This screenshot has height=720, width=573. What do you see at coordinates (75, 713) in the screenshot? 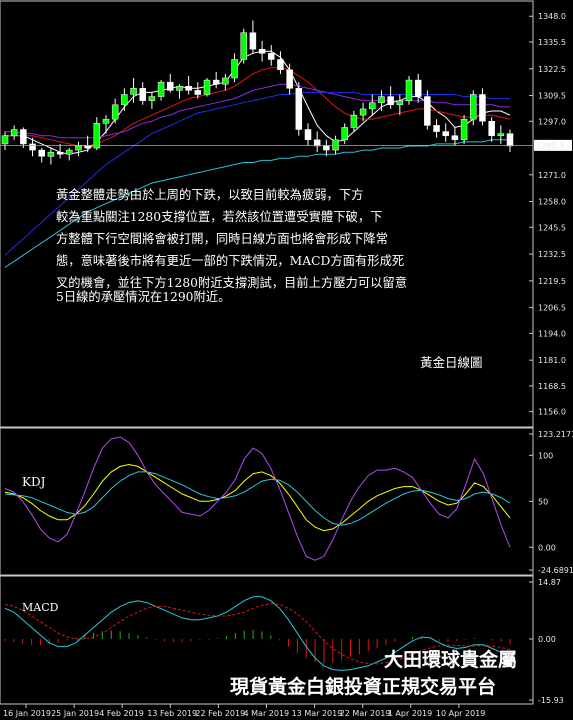
I see `x-tick-label: 25 Jan 2019` at bounding box center [75, 713].